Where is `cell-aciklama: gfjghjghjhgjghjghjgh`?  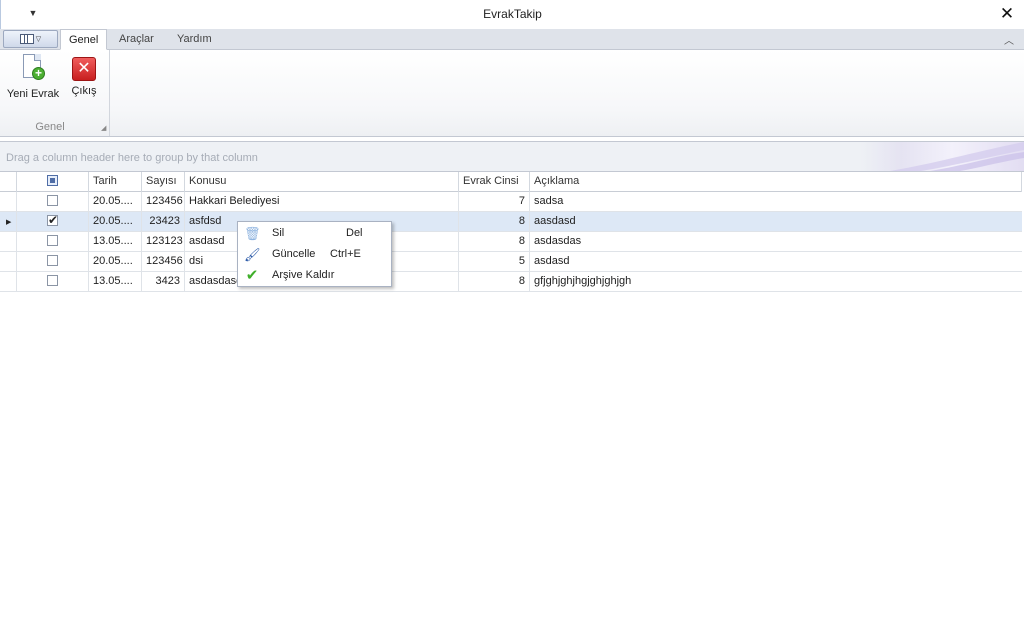
cell-aciklama: gfjghjghjhgjghjghjgh is located at coordinates (776, 282).